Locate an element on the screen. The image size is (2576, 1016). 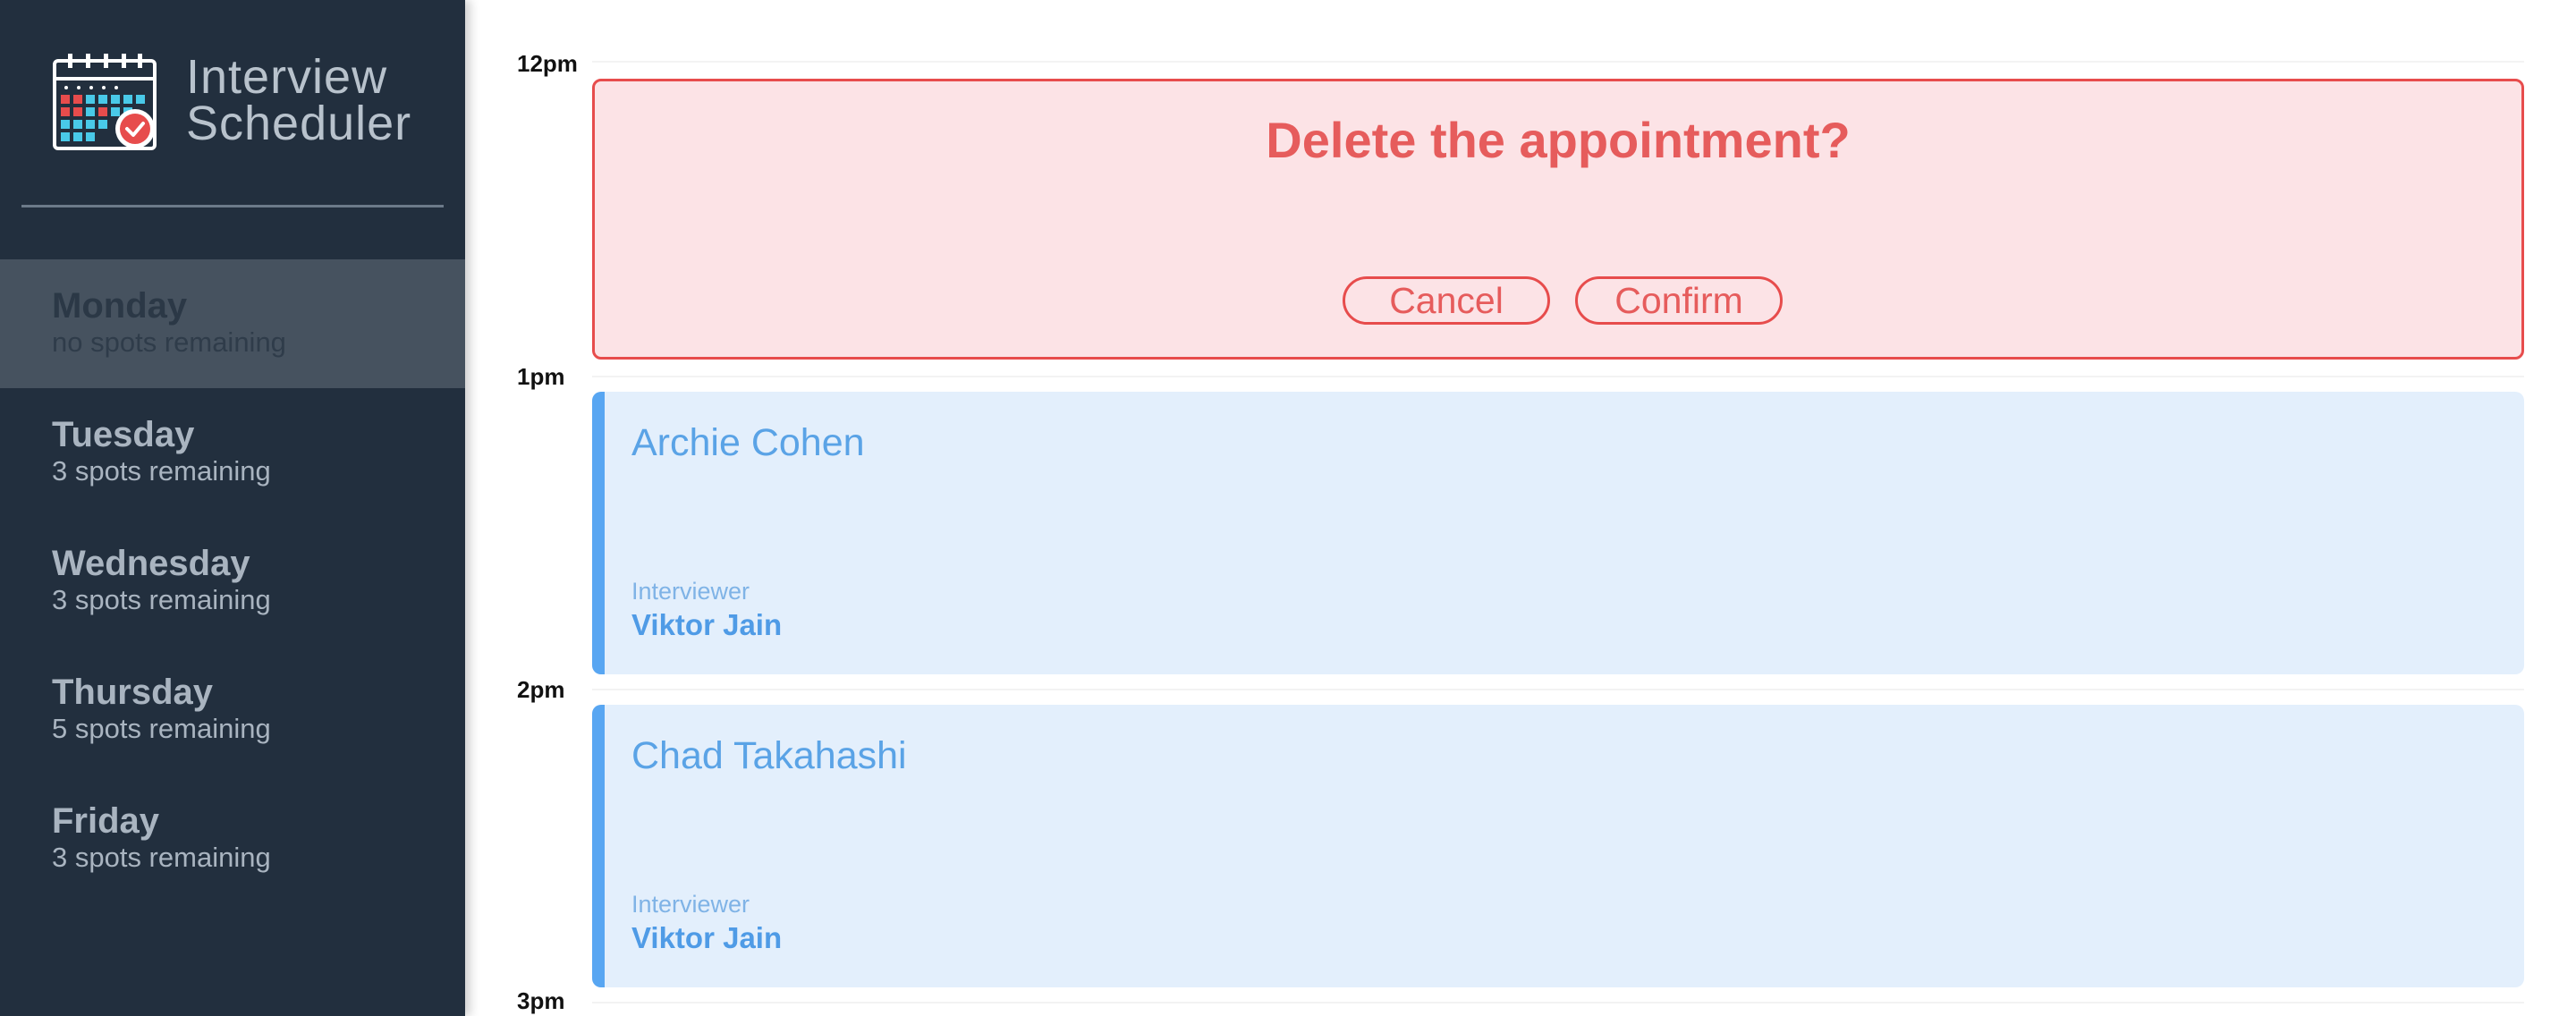
app-title-line2: Scheduler is located at coordinates (299, 124).